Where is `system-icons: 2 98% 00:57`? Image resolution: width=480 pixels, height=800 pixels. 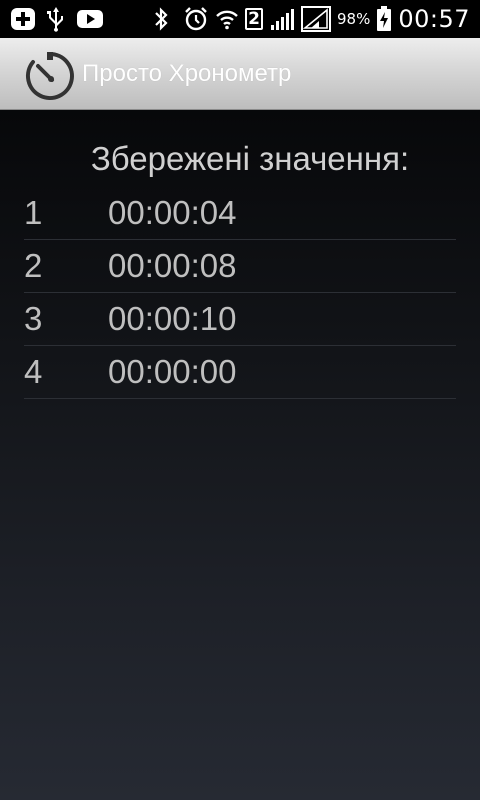
system-icons: 2 98% 00:57 is located at coordinates (311, 19).